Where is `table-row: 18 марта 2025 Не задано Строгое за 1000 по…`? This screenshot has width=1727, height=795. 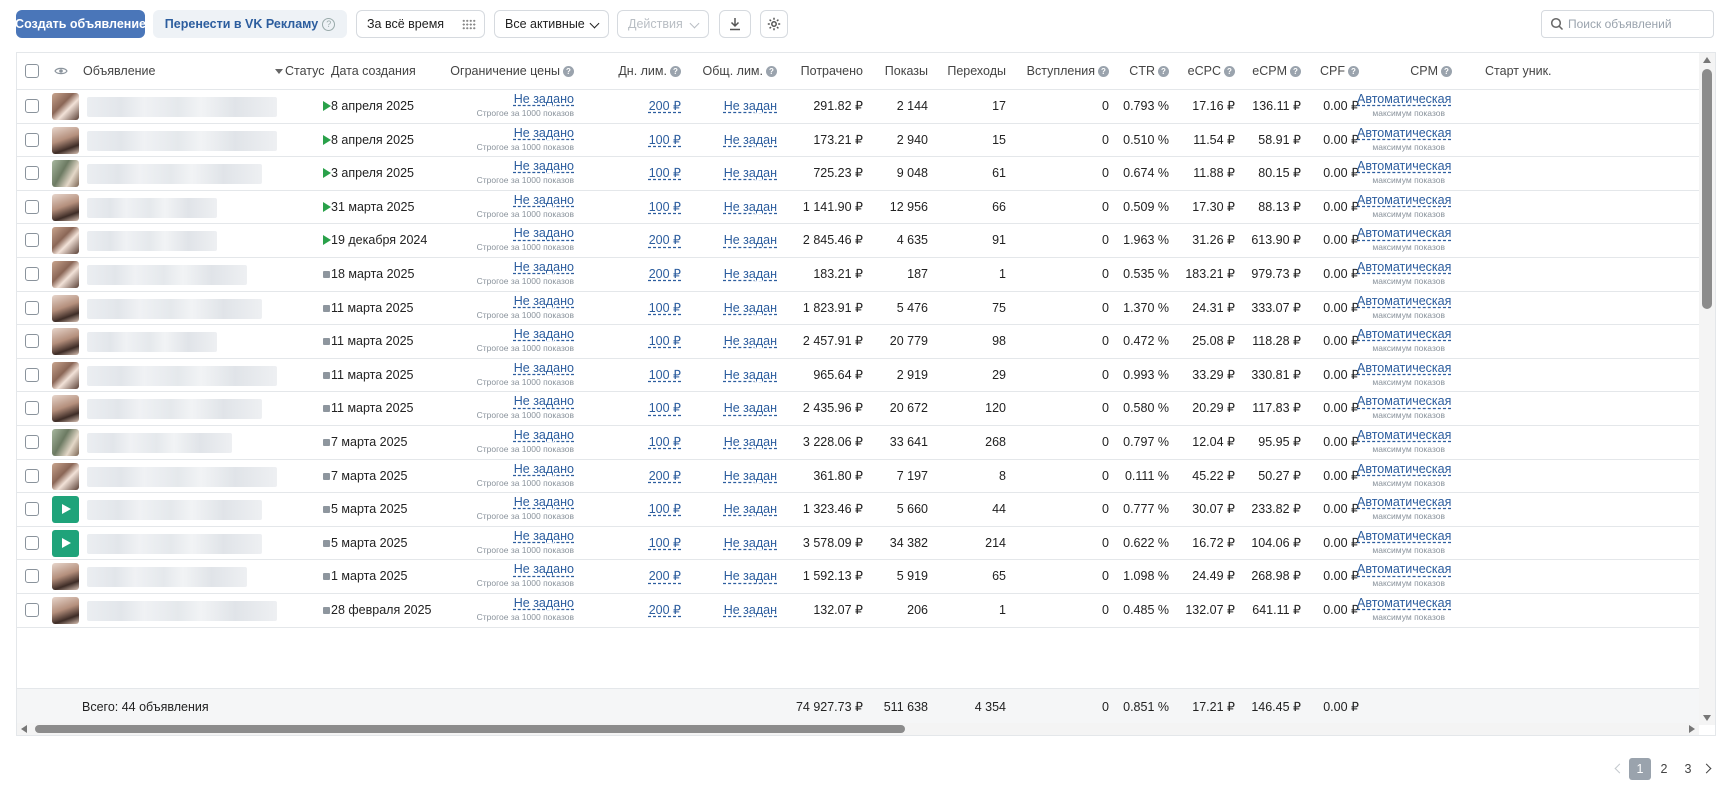
table-row: 18 марта 2025 Не задано Строгое за 1000 по… is located at coordinates (858, 275).